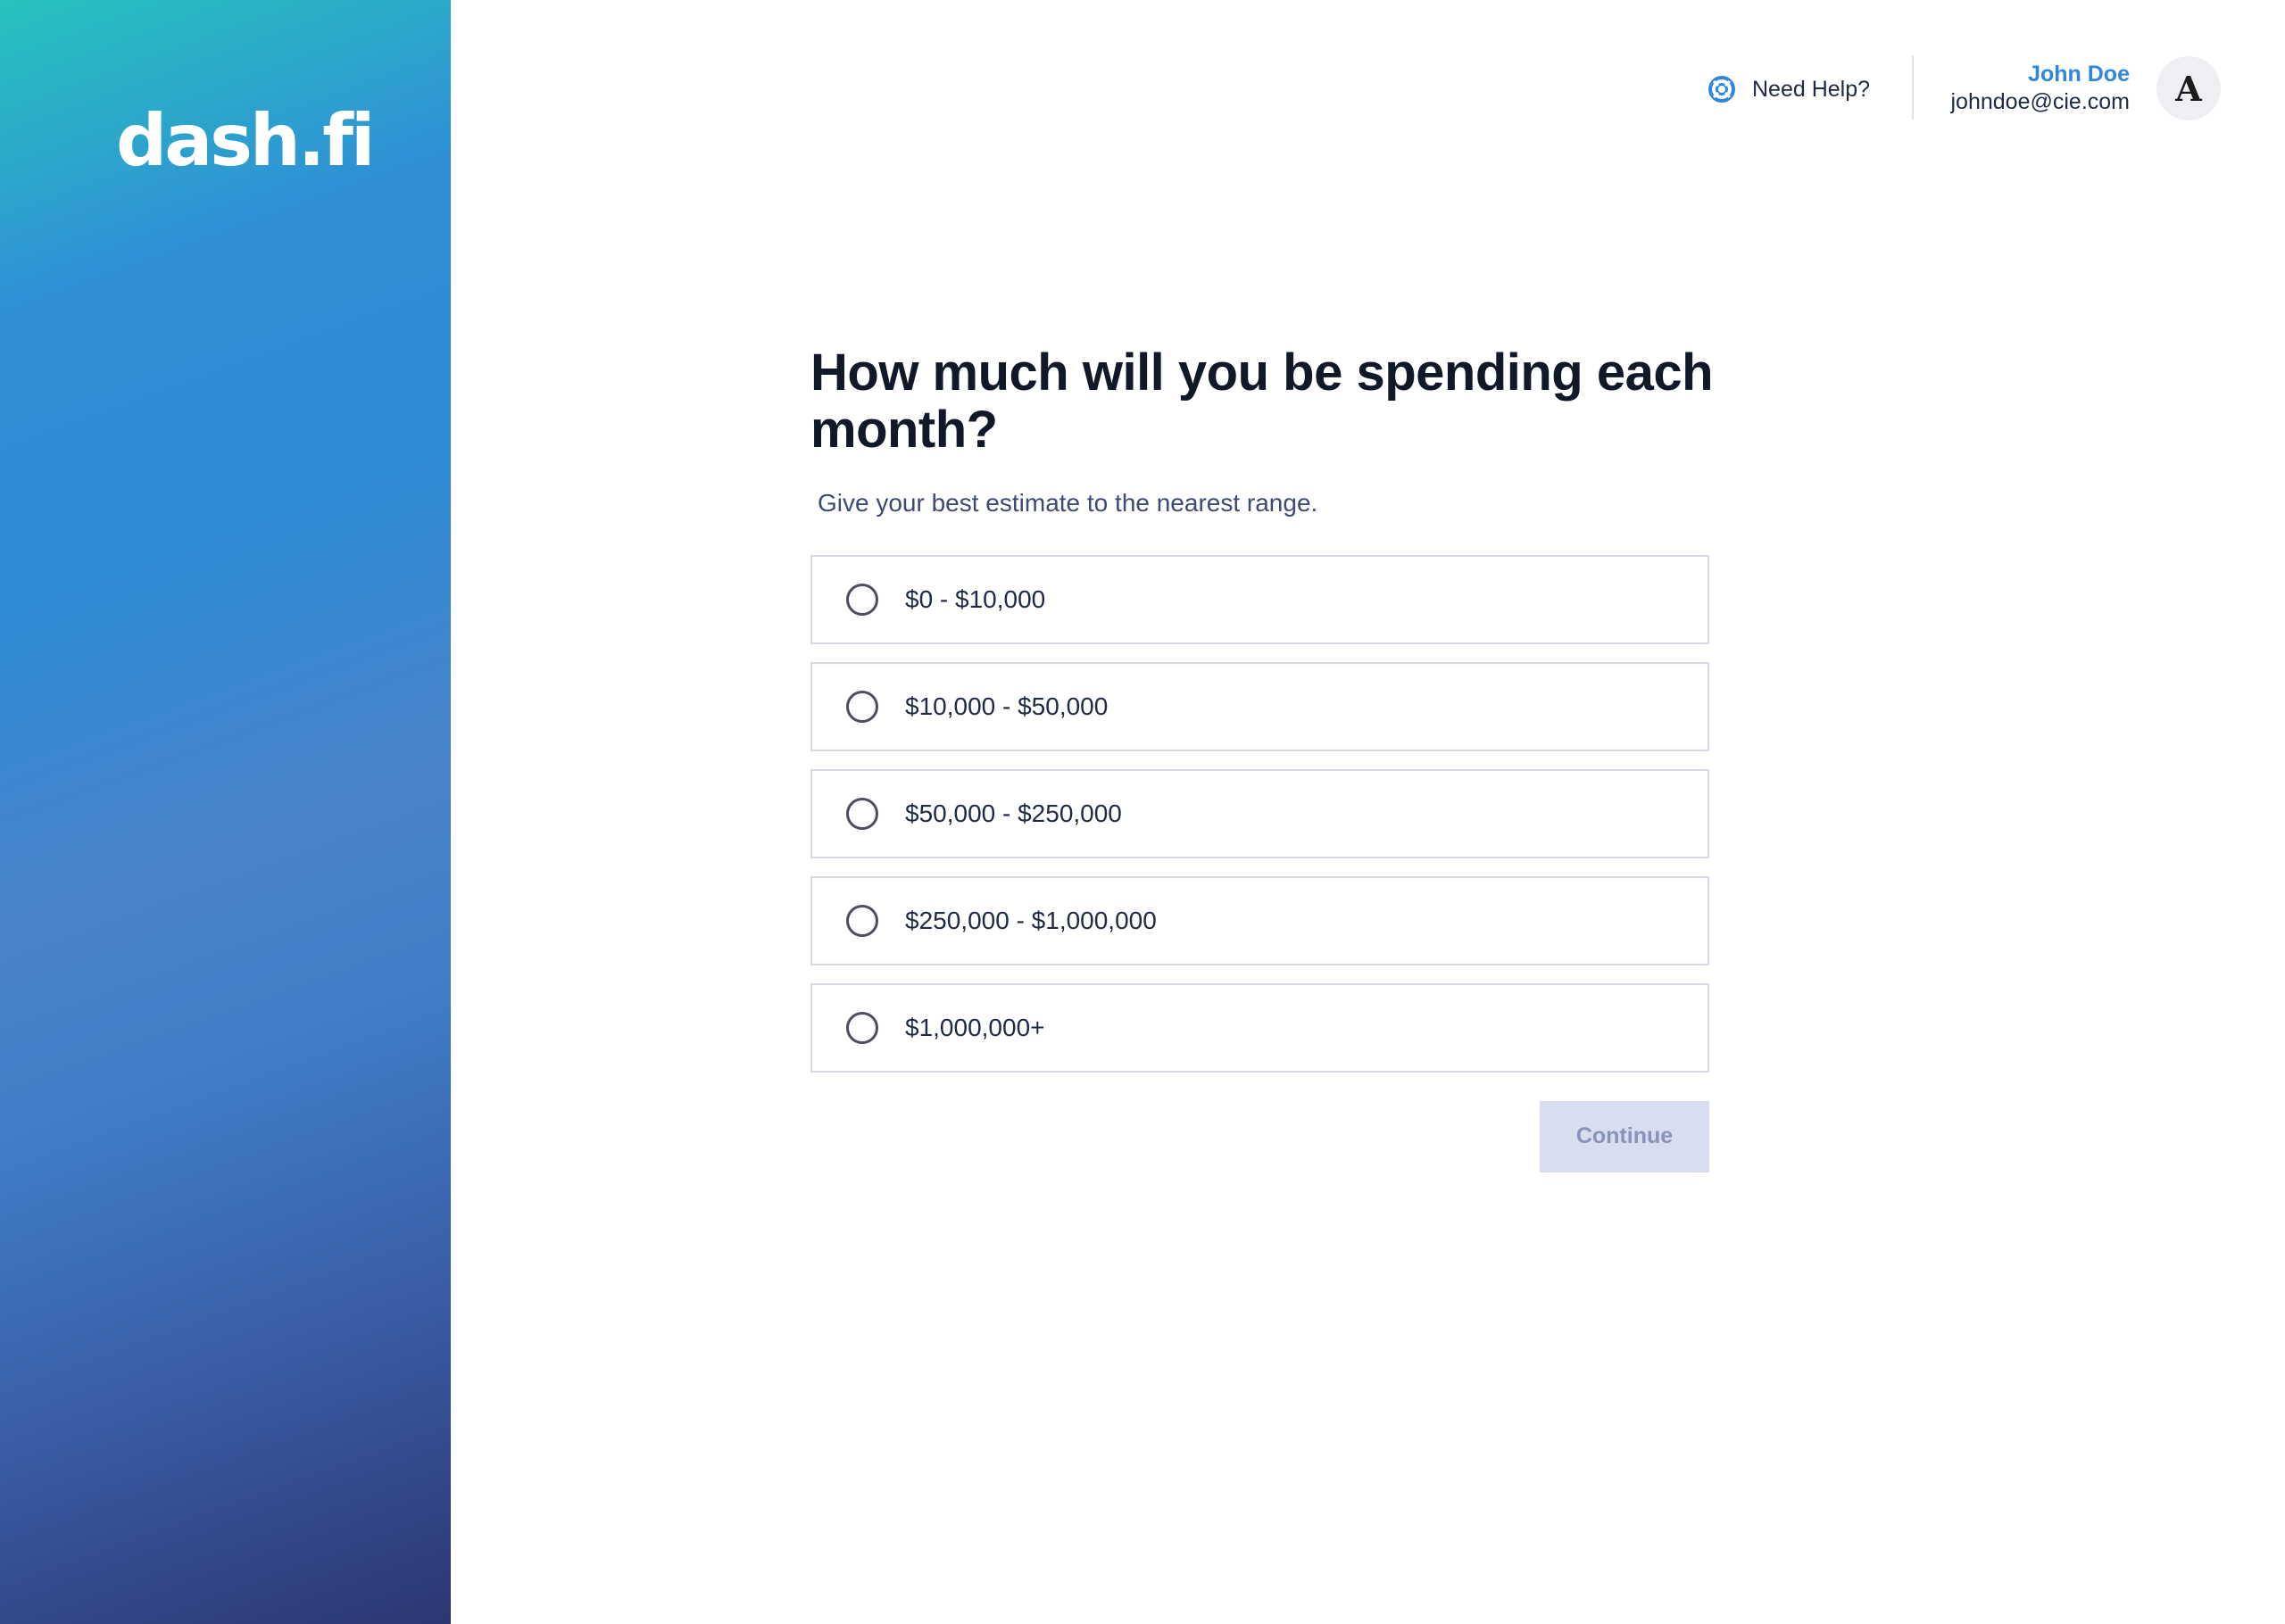 The width and height of the screenshot is (2285, 1624). What do you see at coordinates (1624, 1136) in the screenshot?
I see `continue-button: Continue` at bounding box center [1624, 1136].